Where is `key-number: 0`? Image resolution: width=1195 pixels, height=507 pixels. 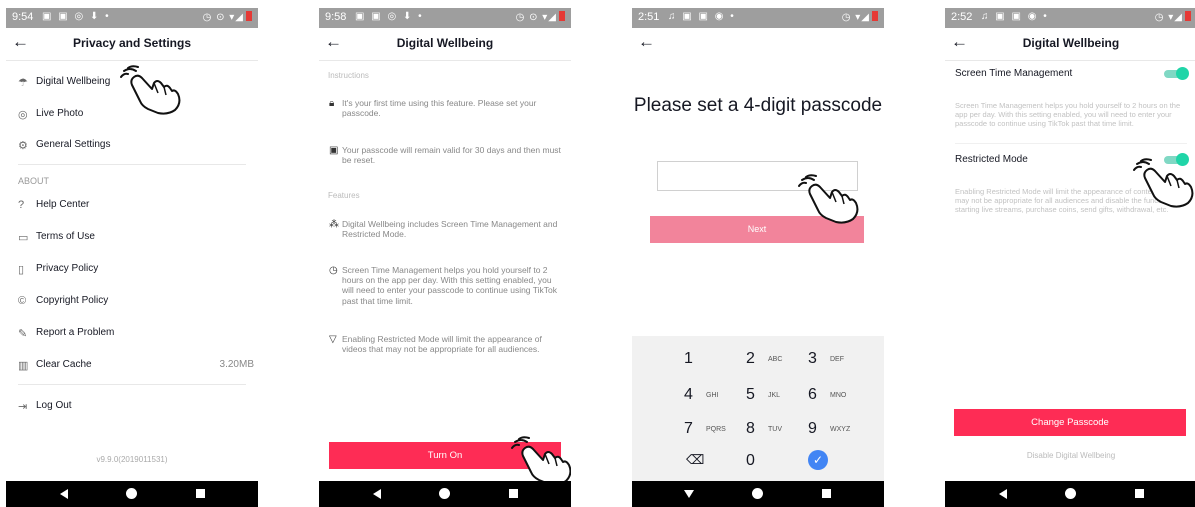 key-number: 0 is located at coordinates (750, 460).